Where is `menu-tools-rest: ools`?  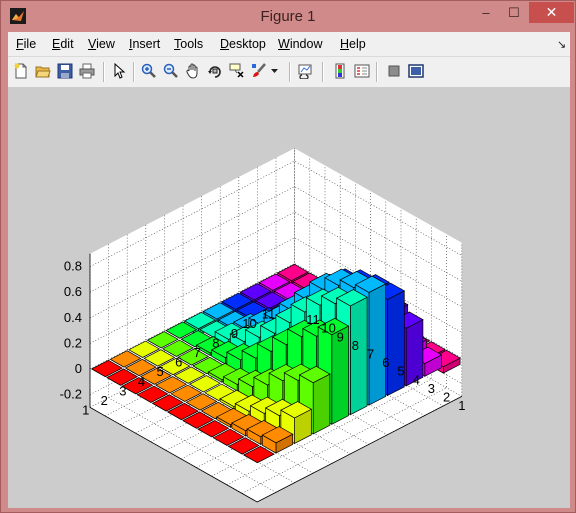 menu-tools-rest: ools is located at coordinates (192, 44).